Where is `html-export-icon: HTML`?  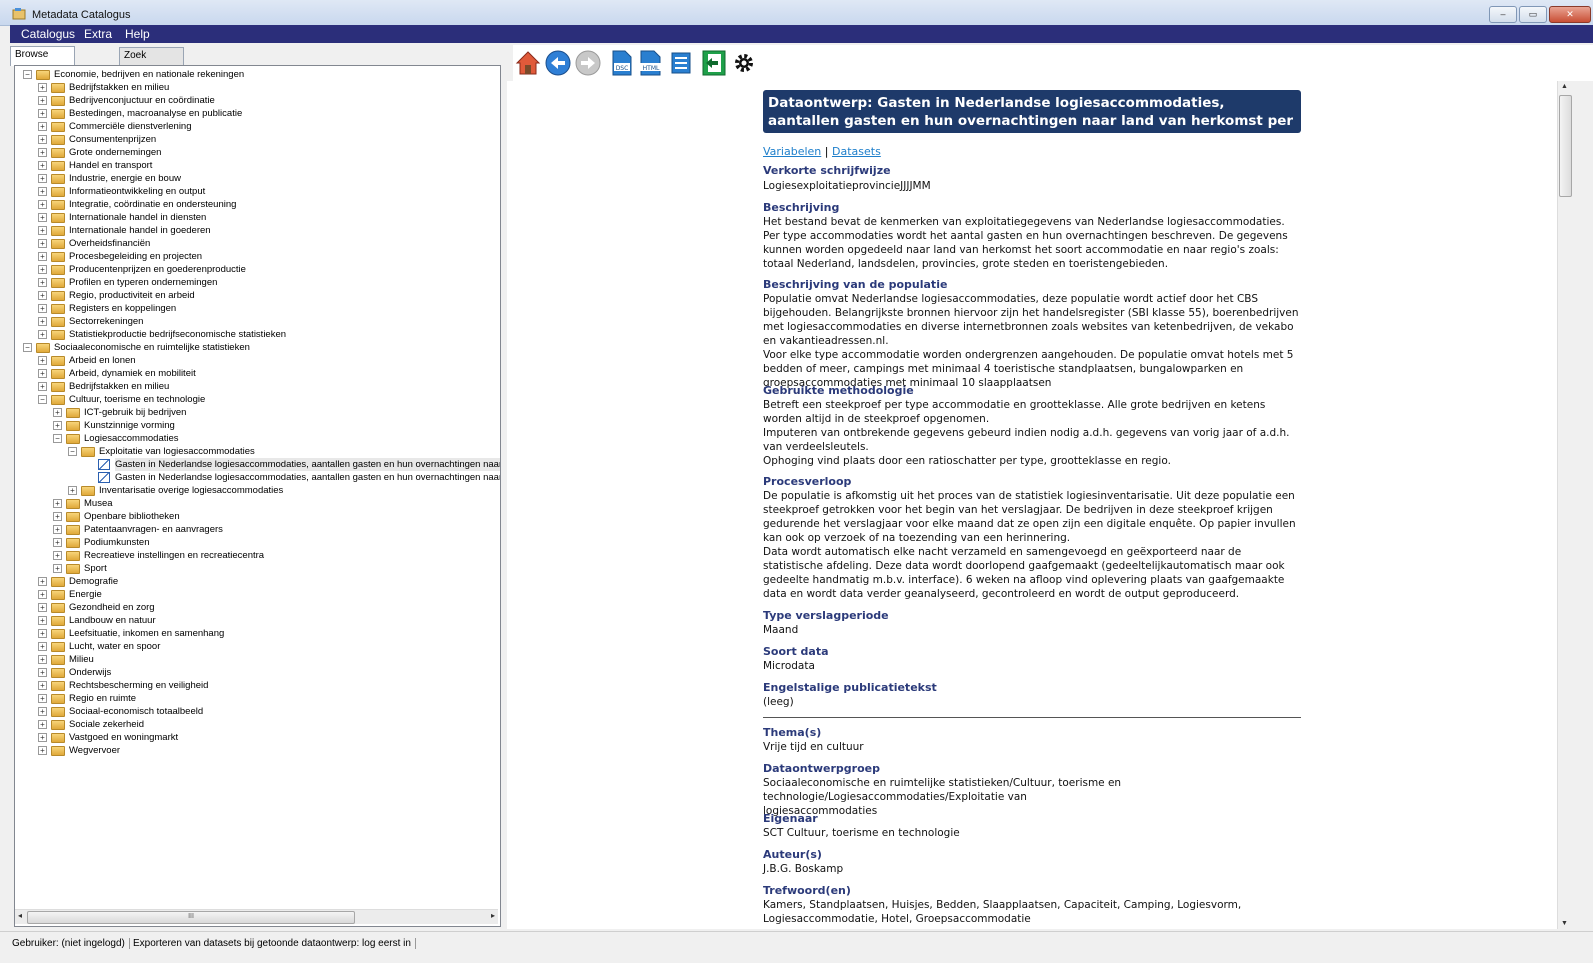 html-export-icon: HTML is located at coordinates (651, 63).